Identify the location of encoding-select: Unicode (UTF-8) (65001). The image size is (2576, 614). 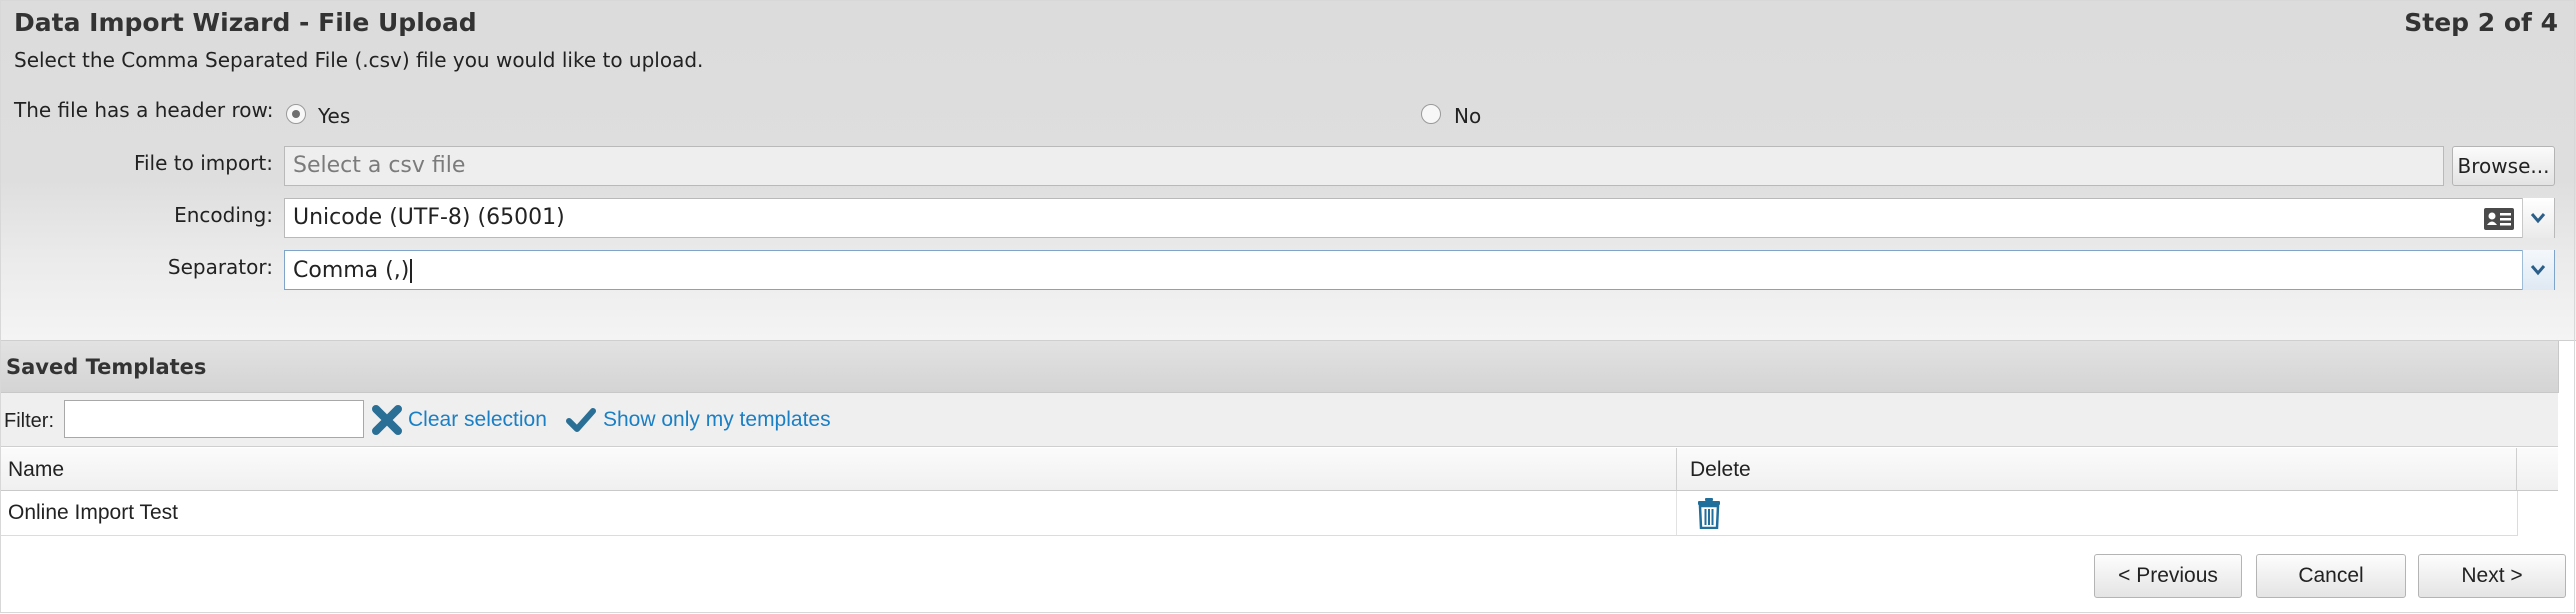
(1419, 218).